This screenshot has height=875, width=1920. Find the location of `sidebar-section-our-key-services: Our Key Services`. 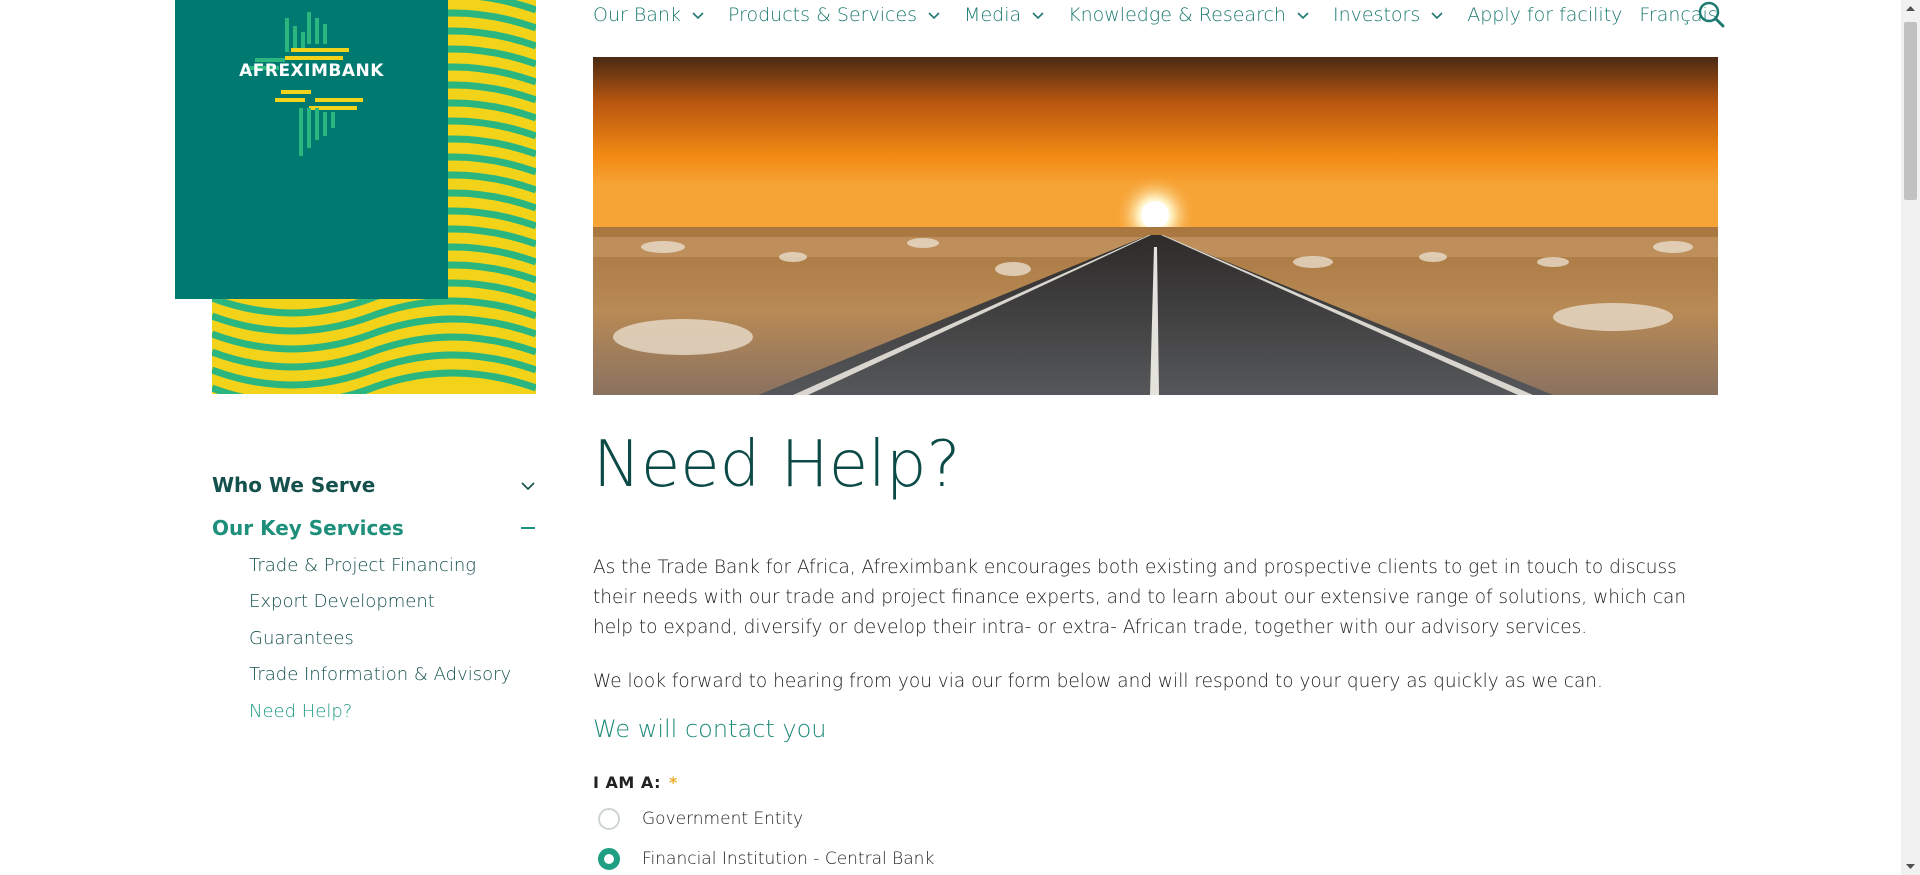

sidebar-section-our-key-services: Our Key Services is located at coordinates (374, 528).